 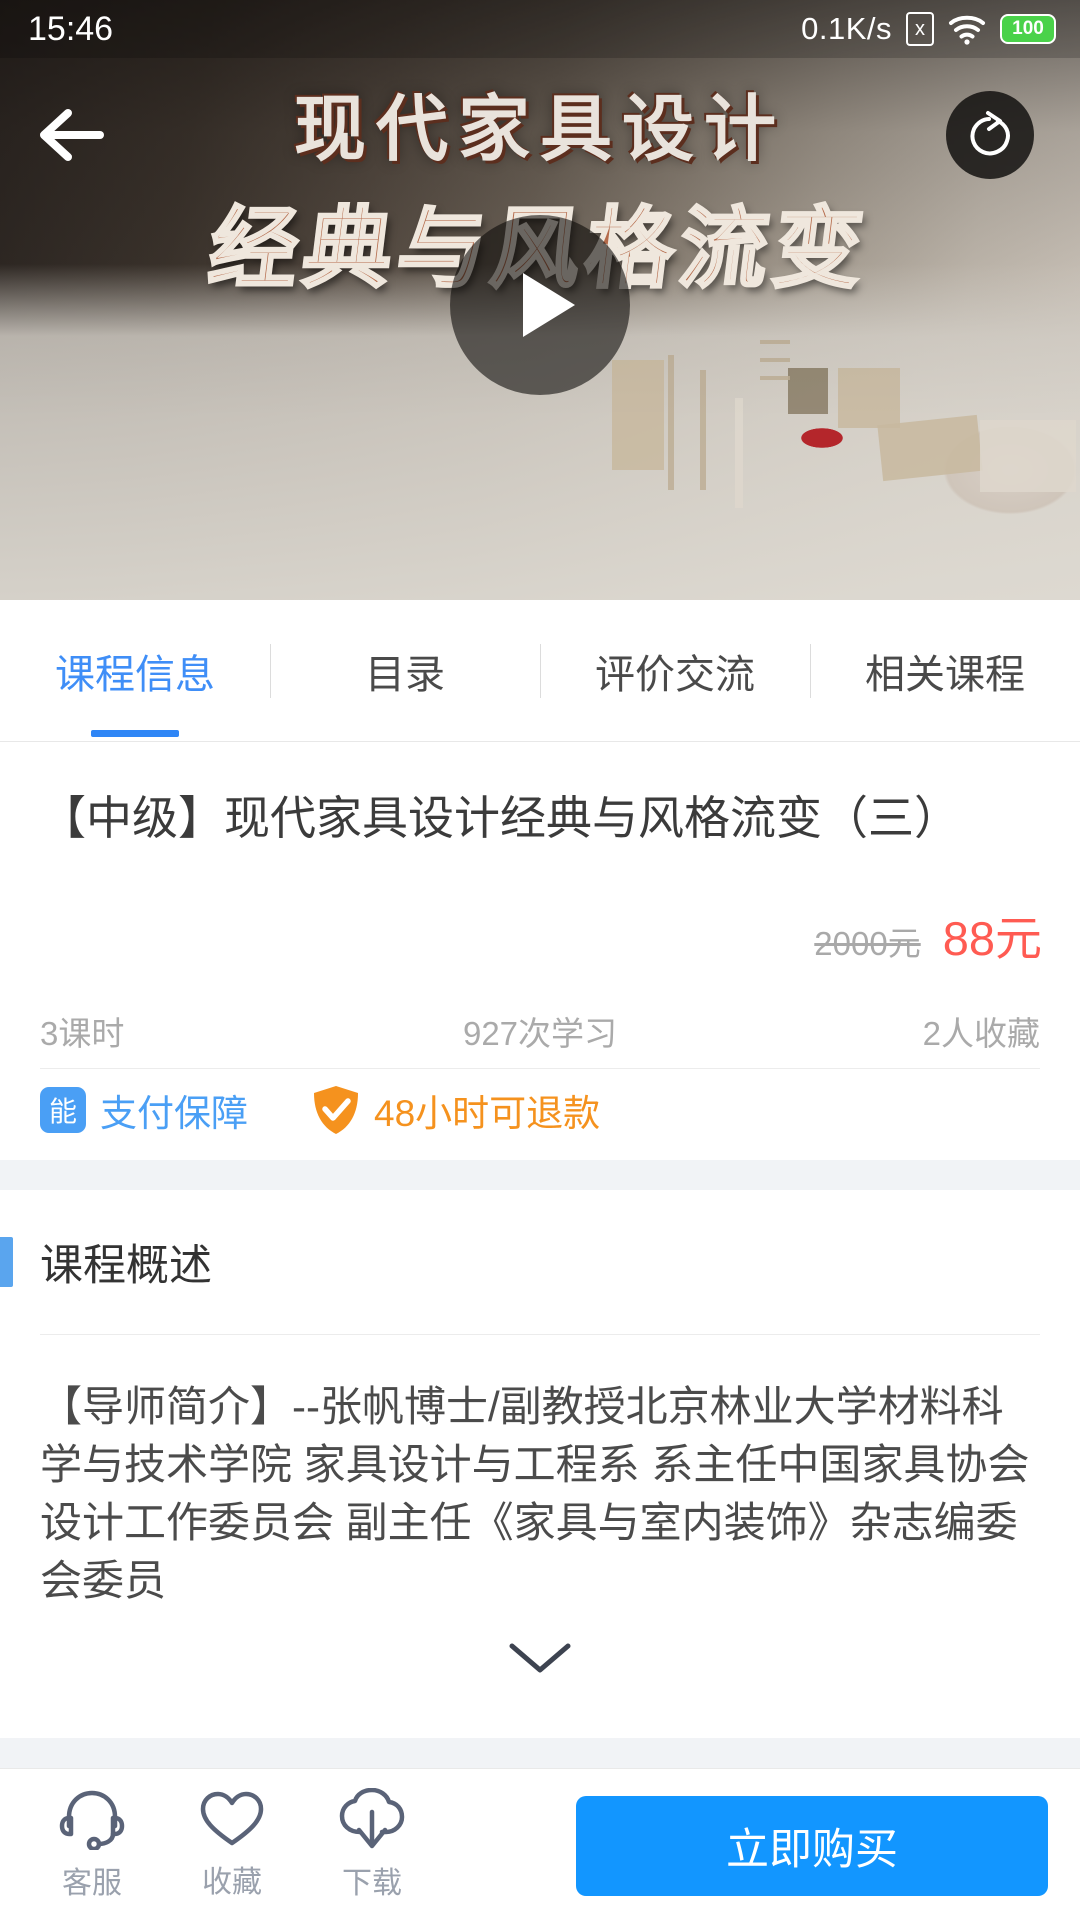 I want to click on current-price: 88元, so click(x=992, y=938).